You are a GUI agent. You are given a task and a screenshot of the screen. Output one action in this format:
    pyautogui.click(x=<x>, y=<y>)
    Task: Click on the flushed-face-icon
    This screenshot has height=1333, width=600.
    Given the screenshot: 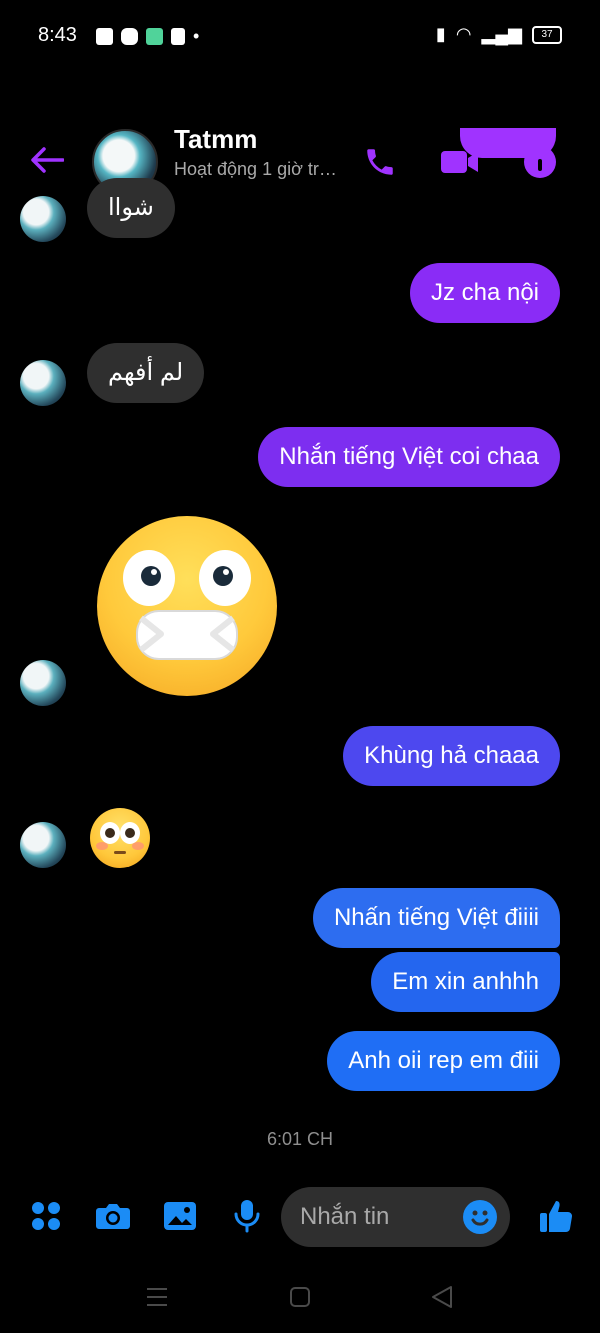 What is the action you would take?
    pyautogui.click(x=120, y=838)
    